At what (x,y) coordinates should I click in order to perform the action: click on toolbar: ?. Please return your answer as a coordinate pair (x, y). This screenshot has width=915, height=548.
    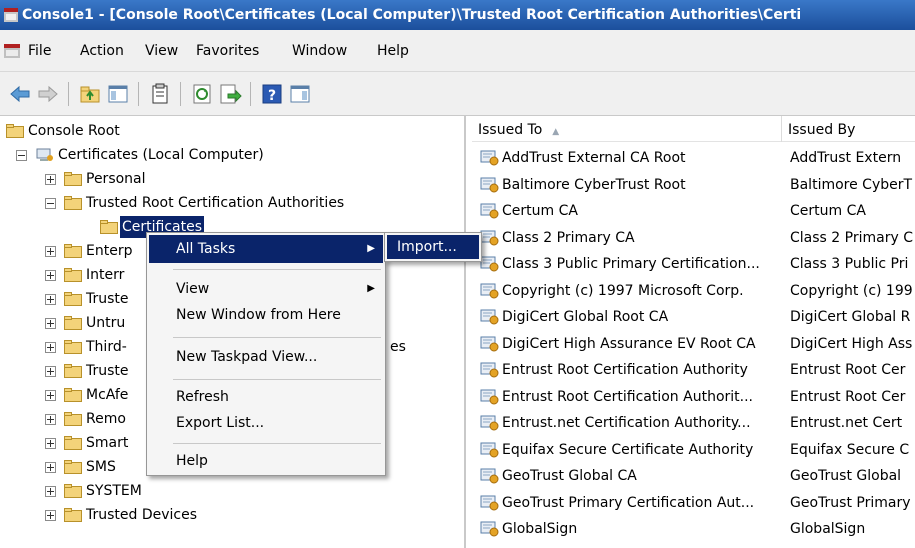
    Looking at the image, I should click on (457, 94).